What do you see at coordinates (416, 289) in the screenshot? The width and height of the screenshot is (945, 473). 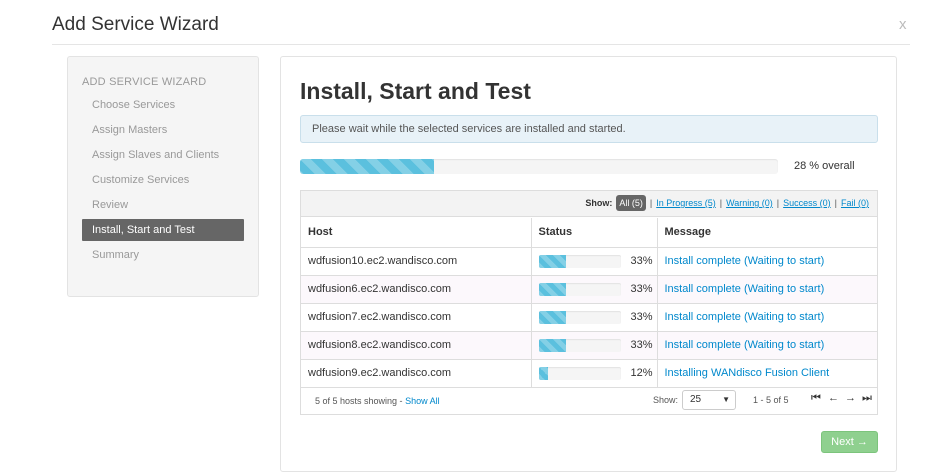 I see `host-cell: wdfusion6.ec2.wandisco.com` at bounding box center [416, 289].